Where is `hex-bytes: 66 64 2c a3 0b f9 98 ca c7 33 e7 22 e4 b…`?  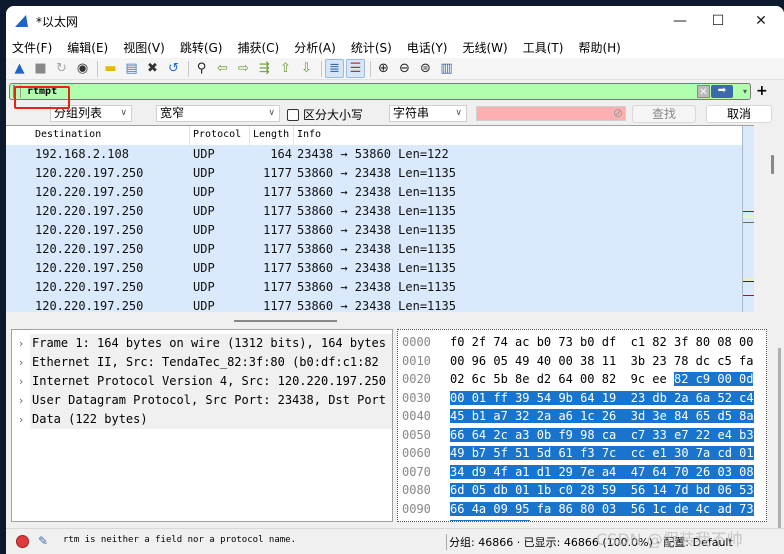 hex-bytes: 66 64 2c a3 0b f9 98 ca c7 33 e7 22 e4 b… is located at coordinates (602, 434).